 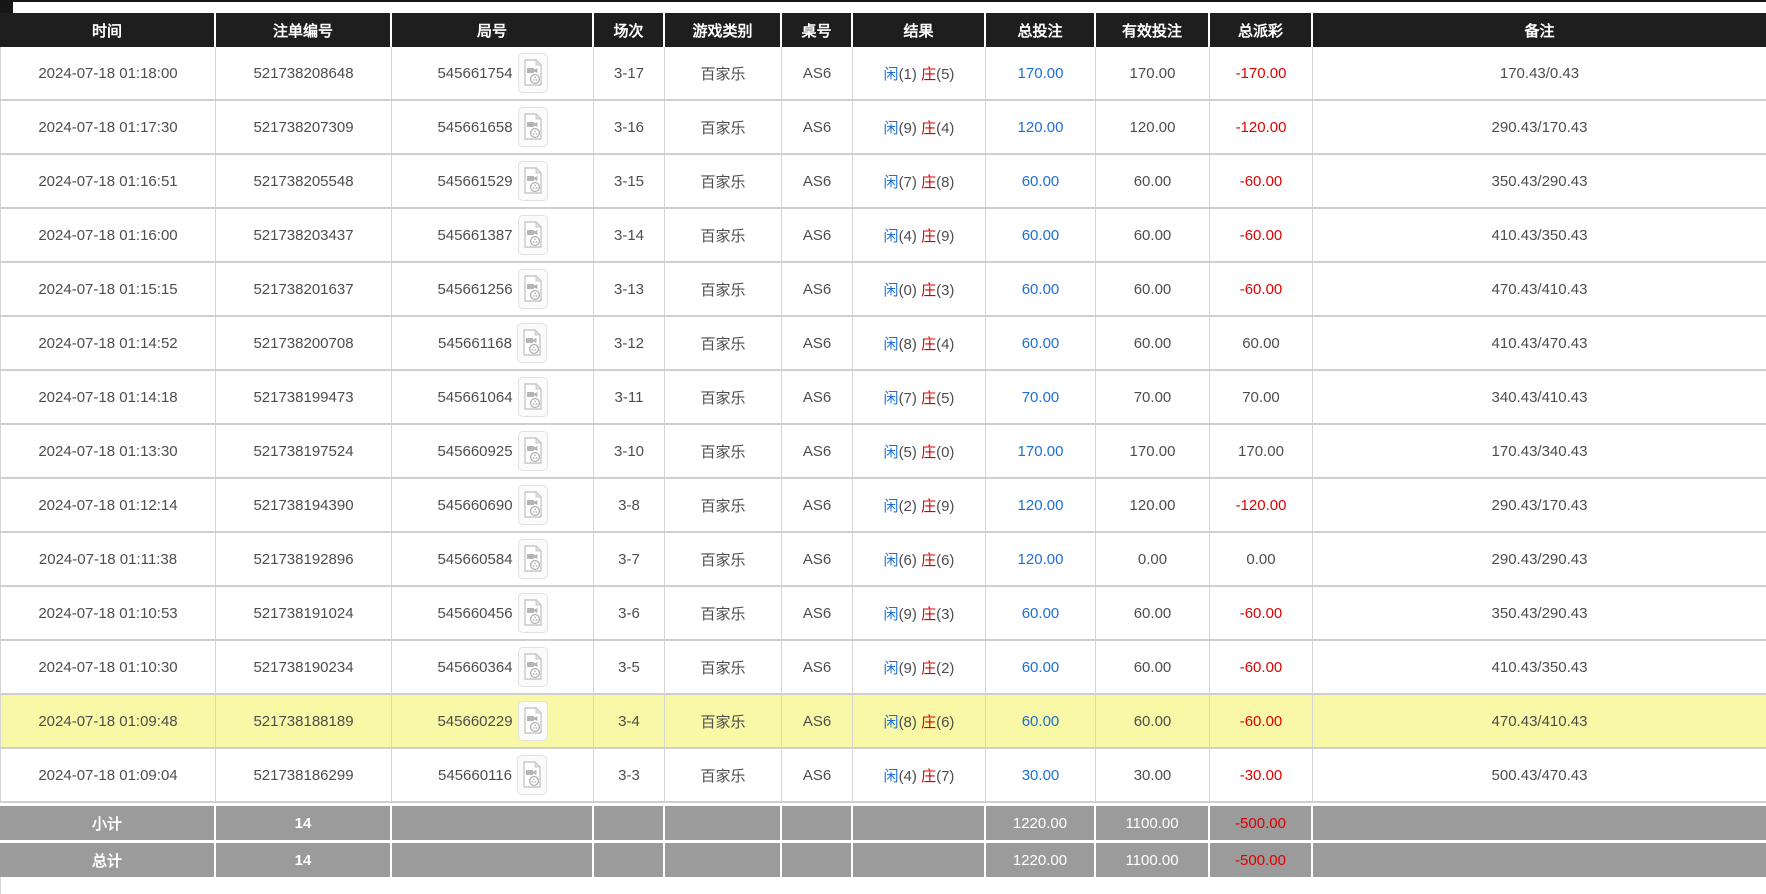 I want to click on round-id-text: 545661529, so click(x=475, y=181).